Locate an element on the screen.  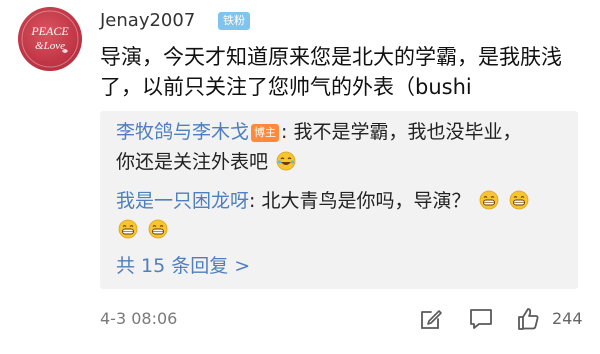
timestamp: 4-3 08:06 is located at coordinates (139, 318).